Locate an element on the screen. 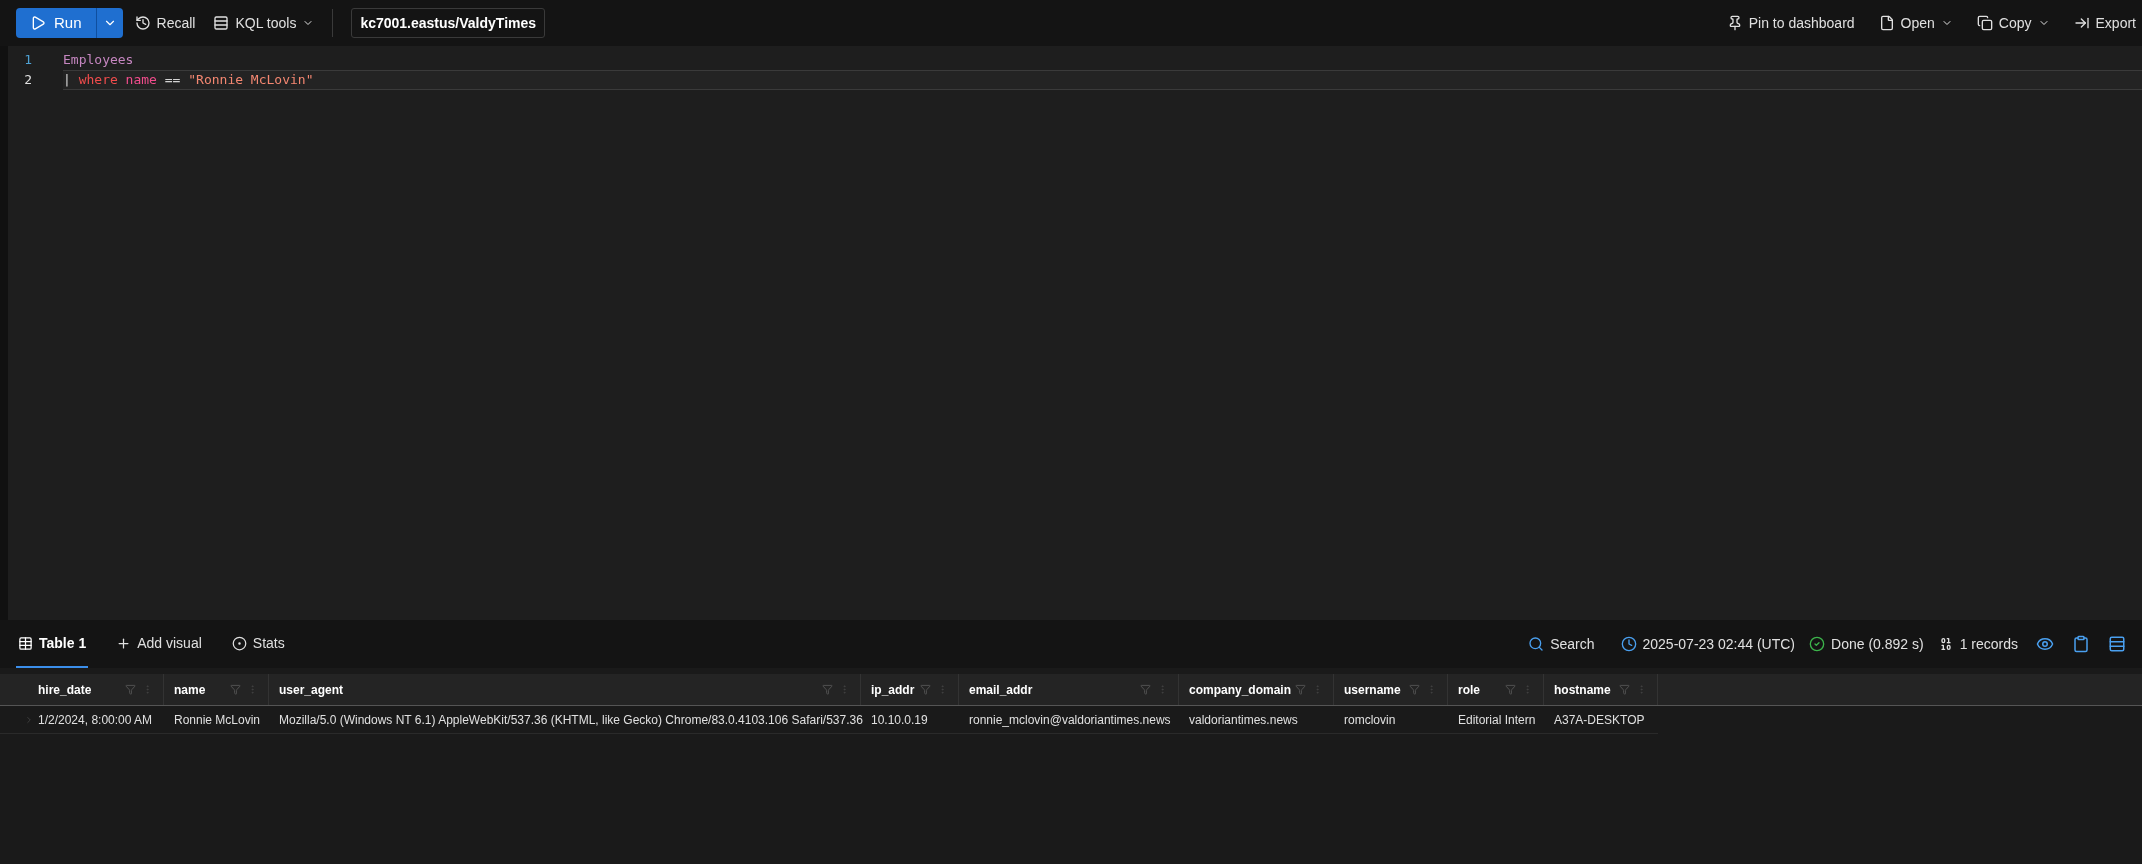 Image resolution: width=2142 pixels, height=864 pixels. table-cell-text: A37A-DESKTOP is located at coordinates (1599, 720).